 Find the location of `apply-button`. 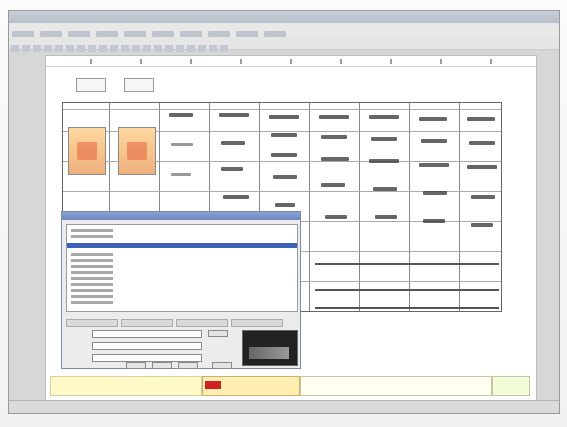

apply-button is located at coordinates (188, 365).